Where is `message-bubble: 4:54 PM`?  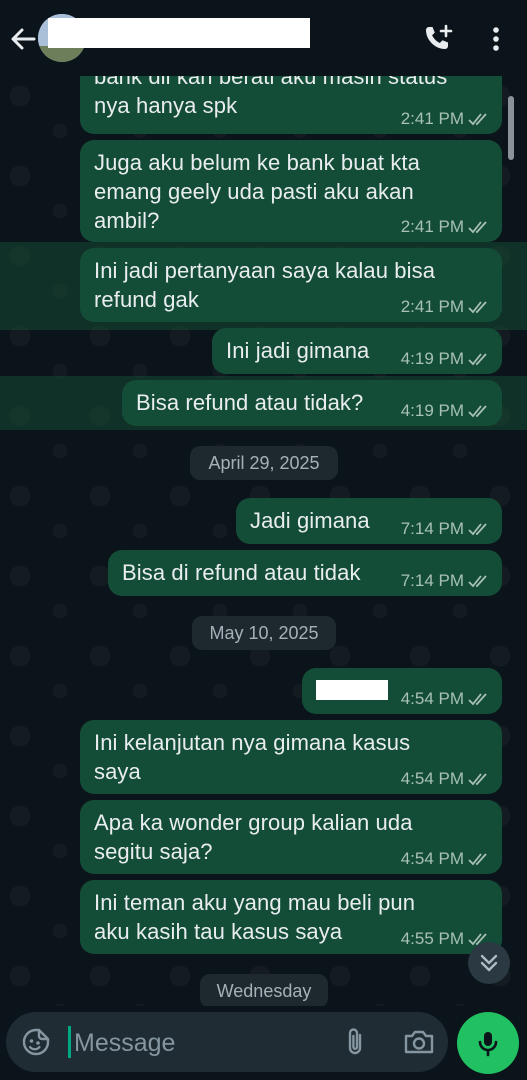
message-bubble: 4:54 PM is located at coordinates (402, 691).